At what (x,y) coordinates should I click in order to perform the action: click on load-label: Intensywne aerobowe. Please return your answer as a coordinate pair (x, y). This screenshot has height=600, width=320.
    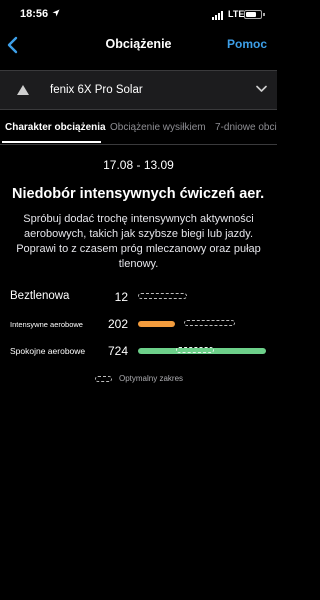
    Looking at the image, I should click on (46, 324).